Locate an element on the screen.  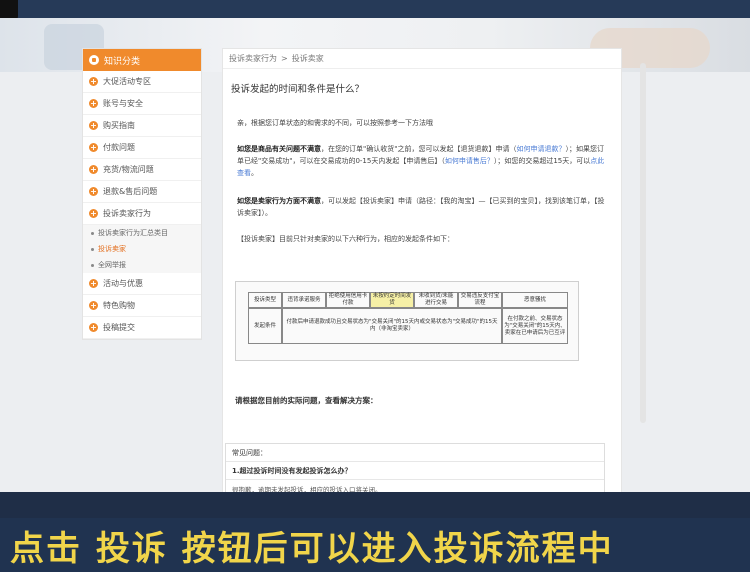
breadcrumb: 投诉卖家行为 > 投诉卖家 is located at coordinates (422, 59).